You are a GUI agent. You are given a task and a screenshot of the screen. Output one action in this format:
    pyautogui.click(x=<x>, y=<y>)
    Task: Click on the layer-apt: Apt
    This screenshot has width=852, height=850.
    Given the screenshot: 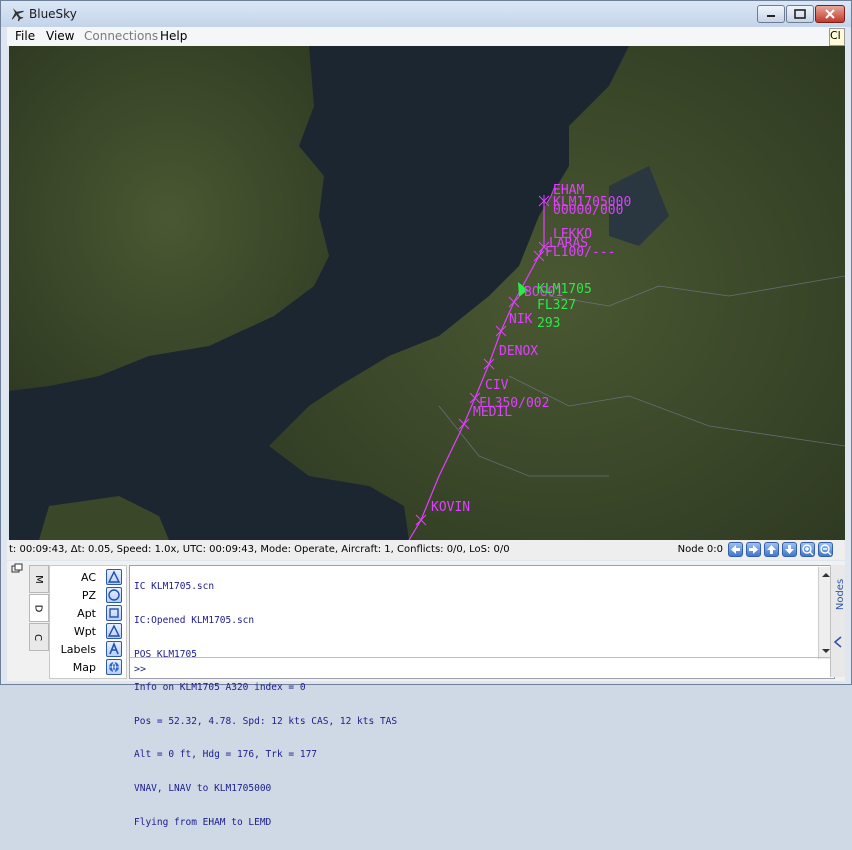 What is the action you would take?
    pyautogui.click(x=88, y=613)
    